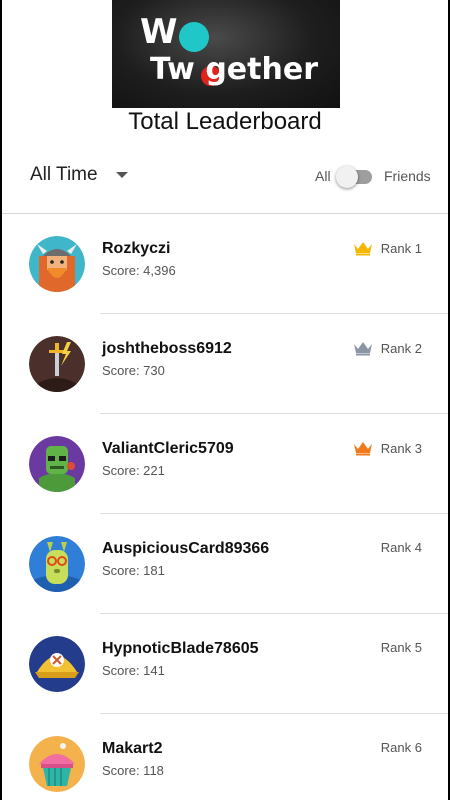 This screenshot has width=450, height=800. Describe the element at coordinates (64, 174) in the screenshot. I see `time-range-label: All Time` at that location.